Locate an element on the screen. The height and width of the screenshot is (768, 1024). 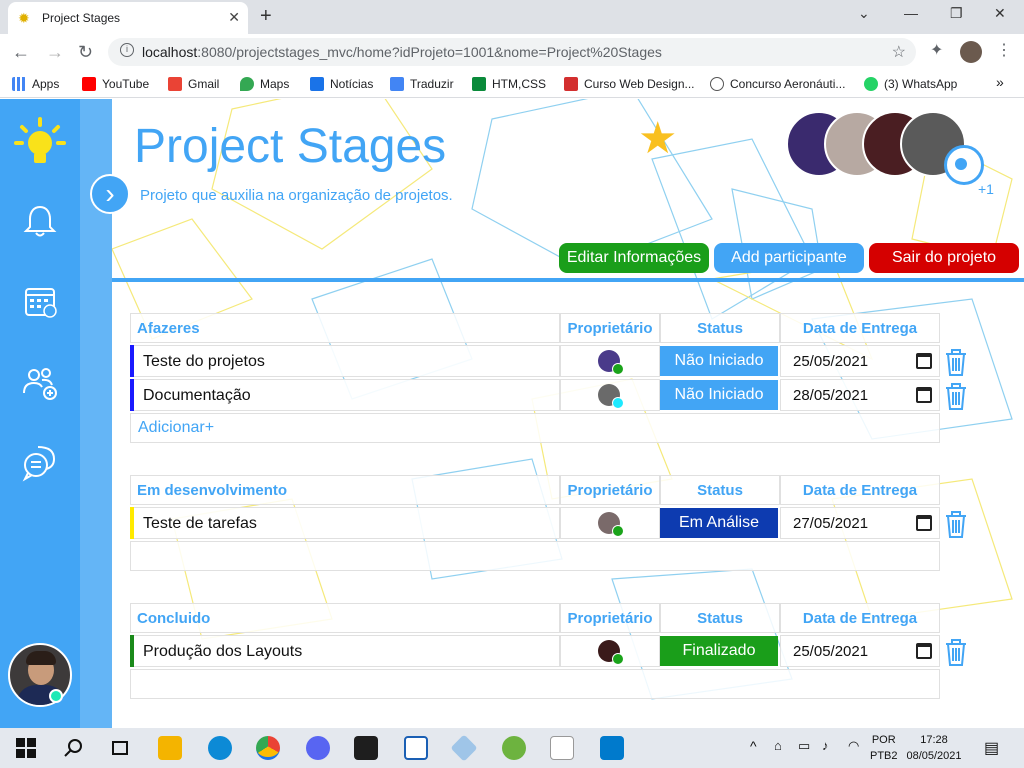
browser-menu-icon: ⋮ is located at coordinates (1004, 50).